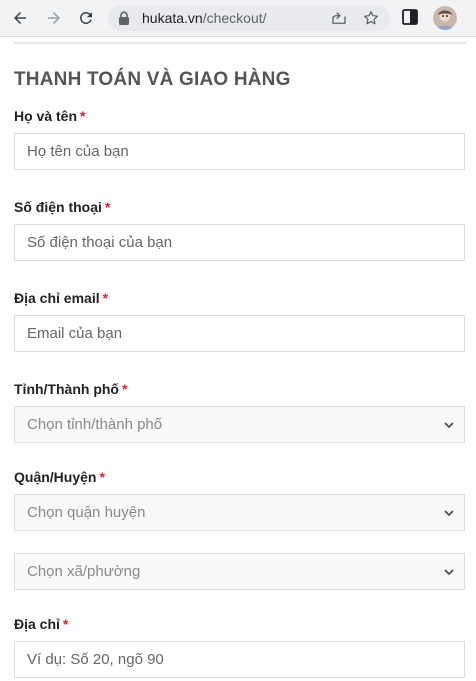 This screenshot has height=681, width=476. Describe the element at coordinates (445, 18) in the screenshot. I see `profile-avatar` at that location.